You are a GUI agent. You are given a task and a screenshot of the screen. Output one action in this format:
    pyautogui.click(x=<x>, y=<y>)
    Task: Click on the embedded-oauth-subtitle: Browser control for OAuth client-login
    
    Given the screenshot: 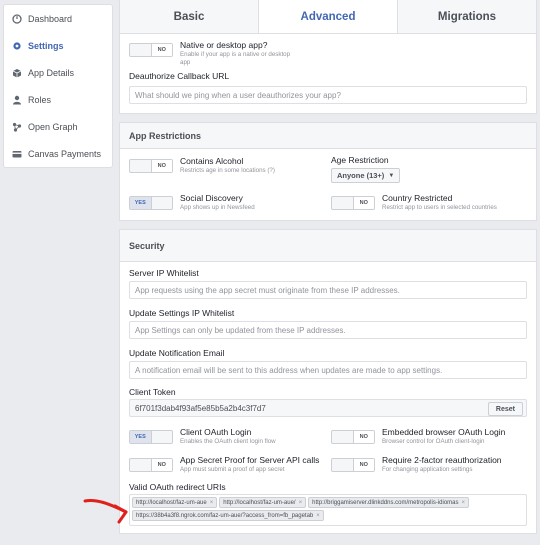 What is the action you would take?
    pyautogui.click(x=433, y=441)
    